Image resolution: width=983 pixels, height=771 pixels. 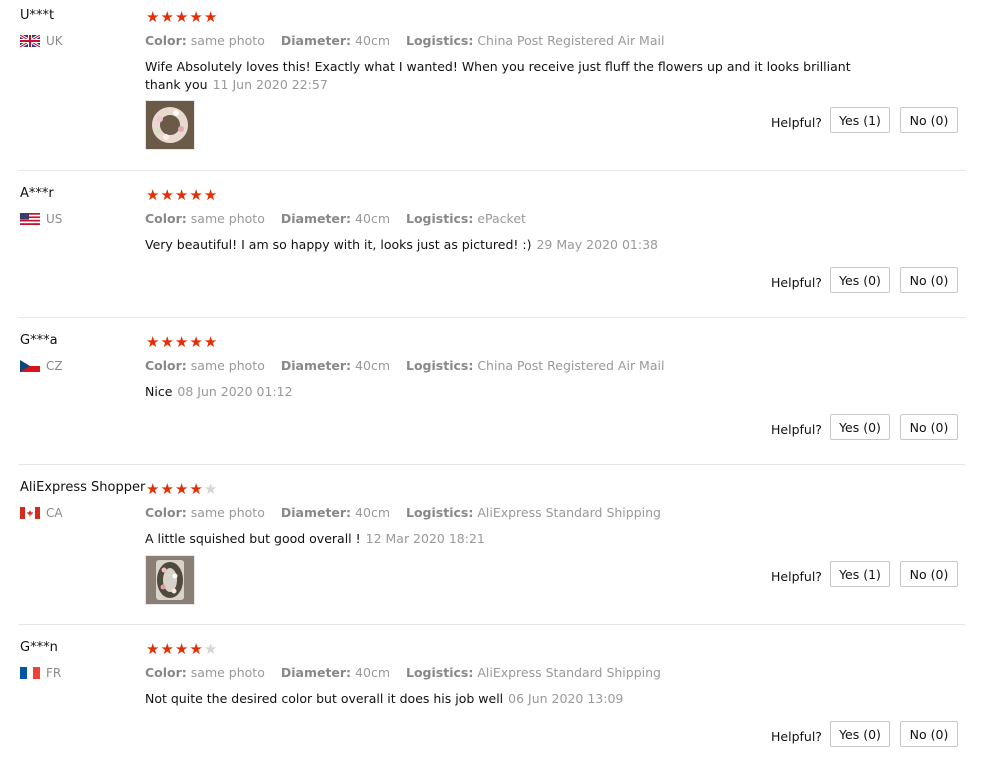 What do you see at coordinates (54, 513) in the screenshot?
I see `country-code: CA` at bounding box center [54, 513].